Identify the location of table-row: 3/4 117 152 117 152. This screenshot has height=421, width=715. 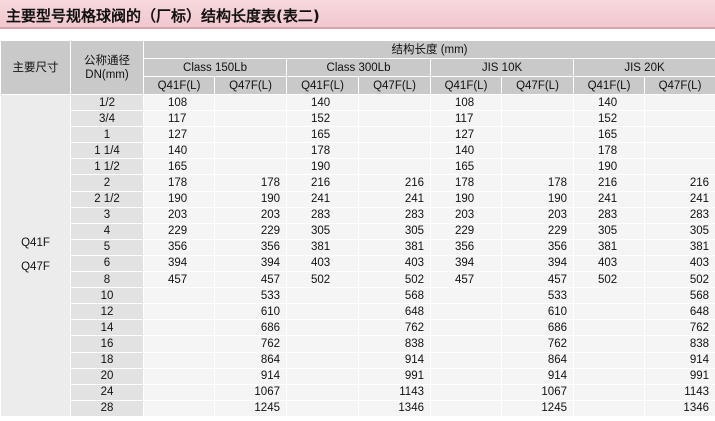
(358, 119).